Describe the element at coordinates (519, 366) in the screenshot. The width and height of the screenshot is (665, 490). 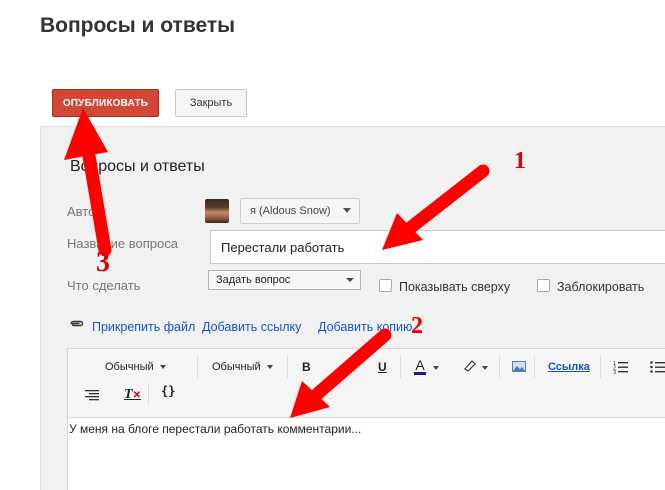
I see `image-icon` at that location.